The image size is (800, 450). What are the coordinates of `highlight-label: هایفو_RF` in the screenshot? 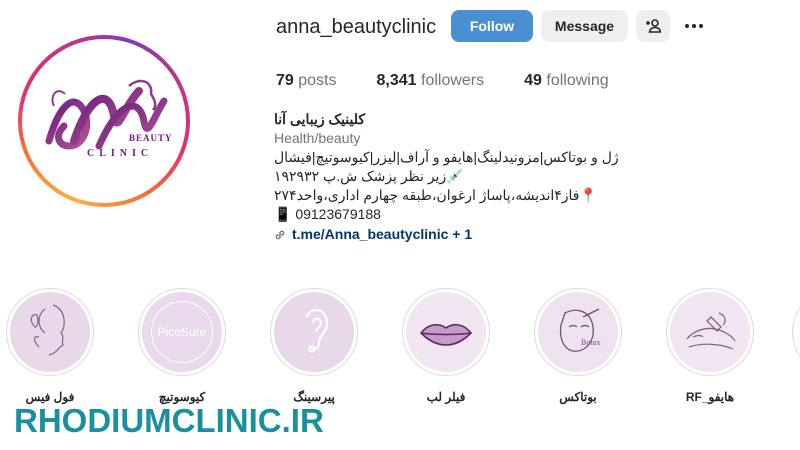 It's located at (710, 397).